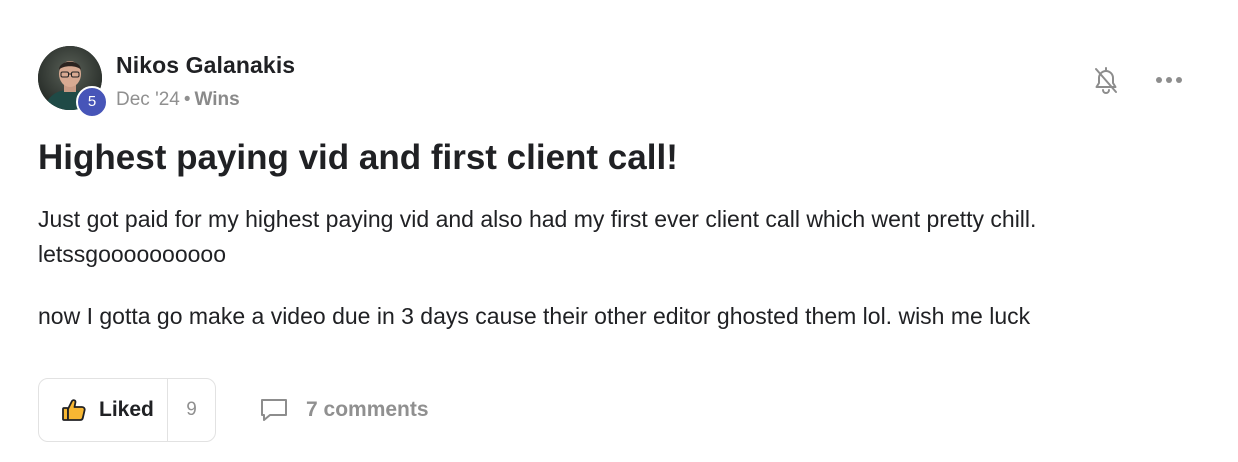 This screenshot has width=1238, height=462. Describe the element at coordinates (1106, 80) in the screenshot. I see `bell-off-icon` at that location.